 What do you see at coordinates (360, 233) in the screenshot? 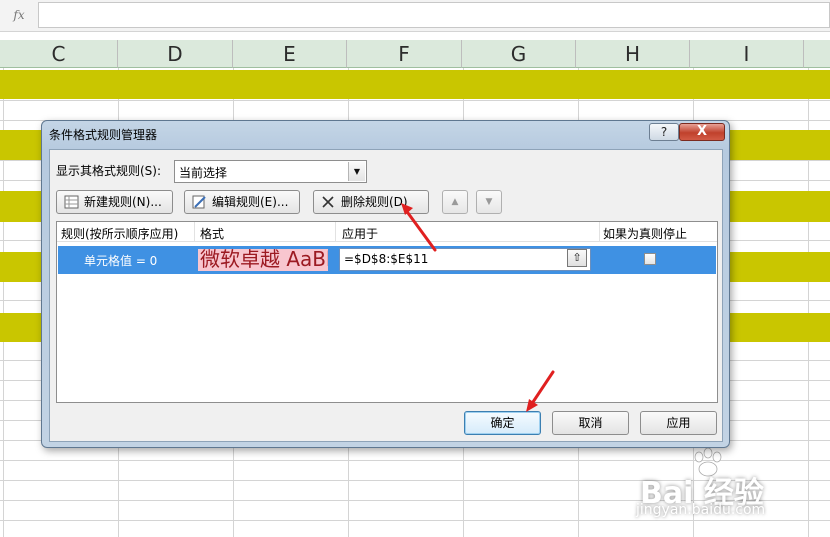
I see `applies-to-column-header: 应用于` at bounding box center [360, 233].